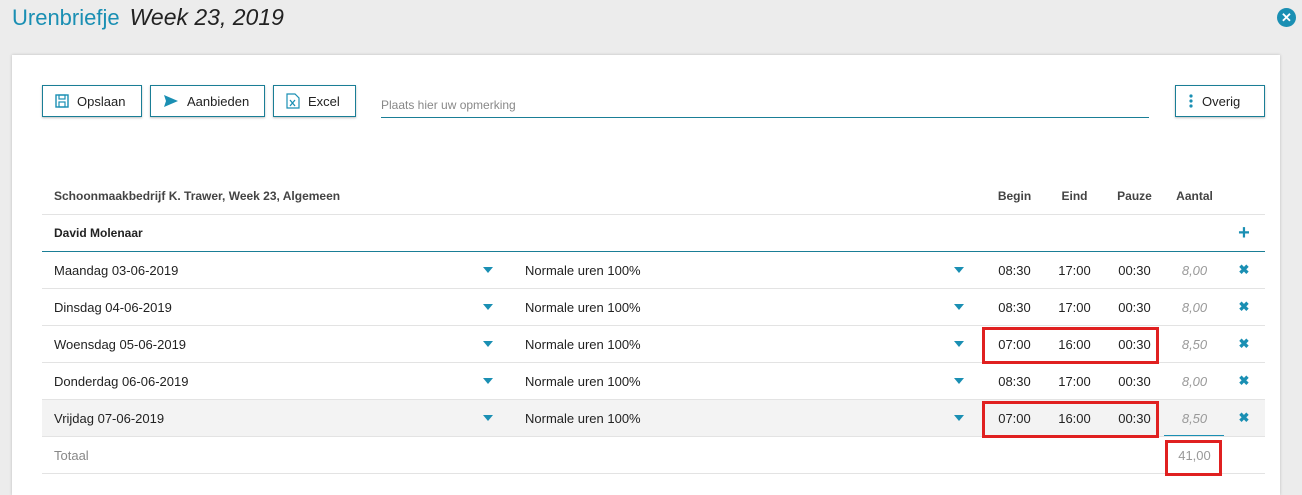 The image size is (1302, 495). Describe the element at coordinates (98, 233) in the screenshot. I see `employee-name: David Molenaar` at that location.